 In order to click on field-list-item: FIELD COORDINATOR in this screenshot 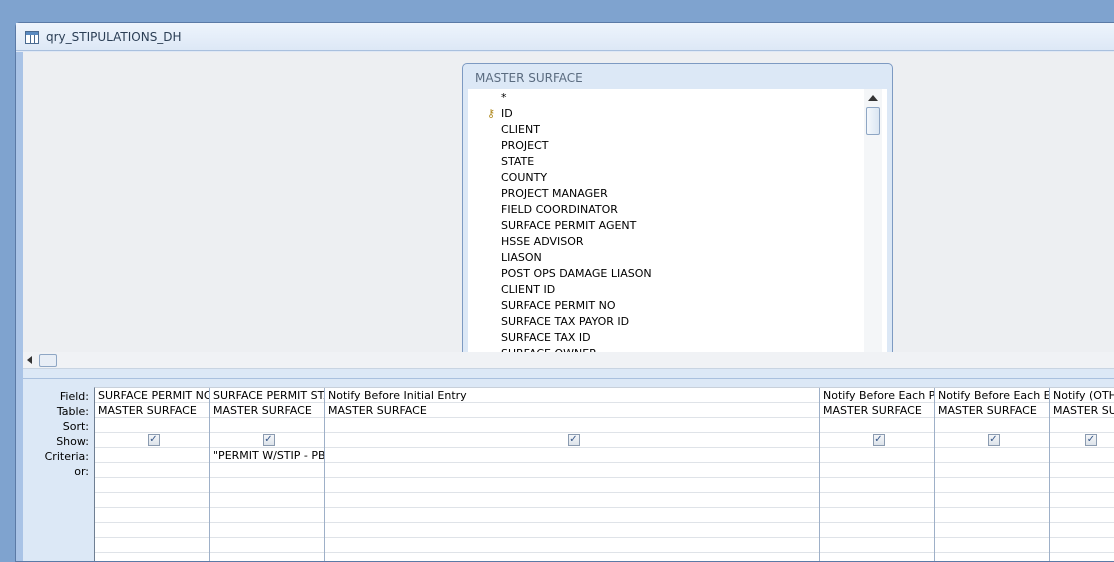, I will do `click(559, 209)`.